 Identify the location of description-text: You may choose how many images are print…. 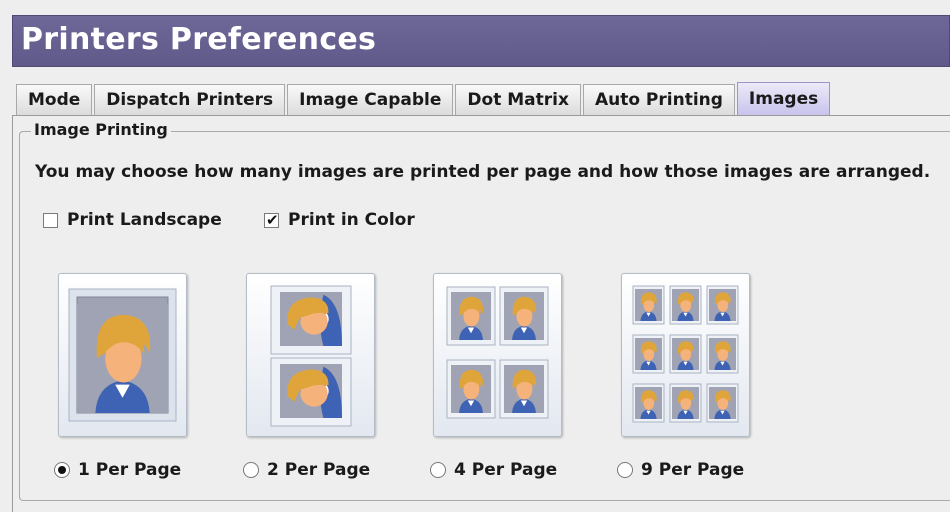
(483, 172).